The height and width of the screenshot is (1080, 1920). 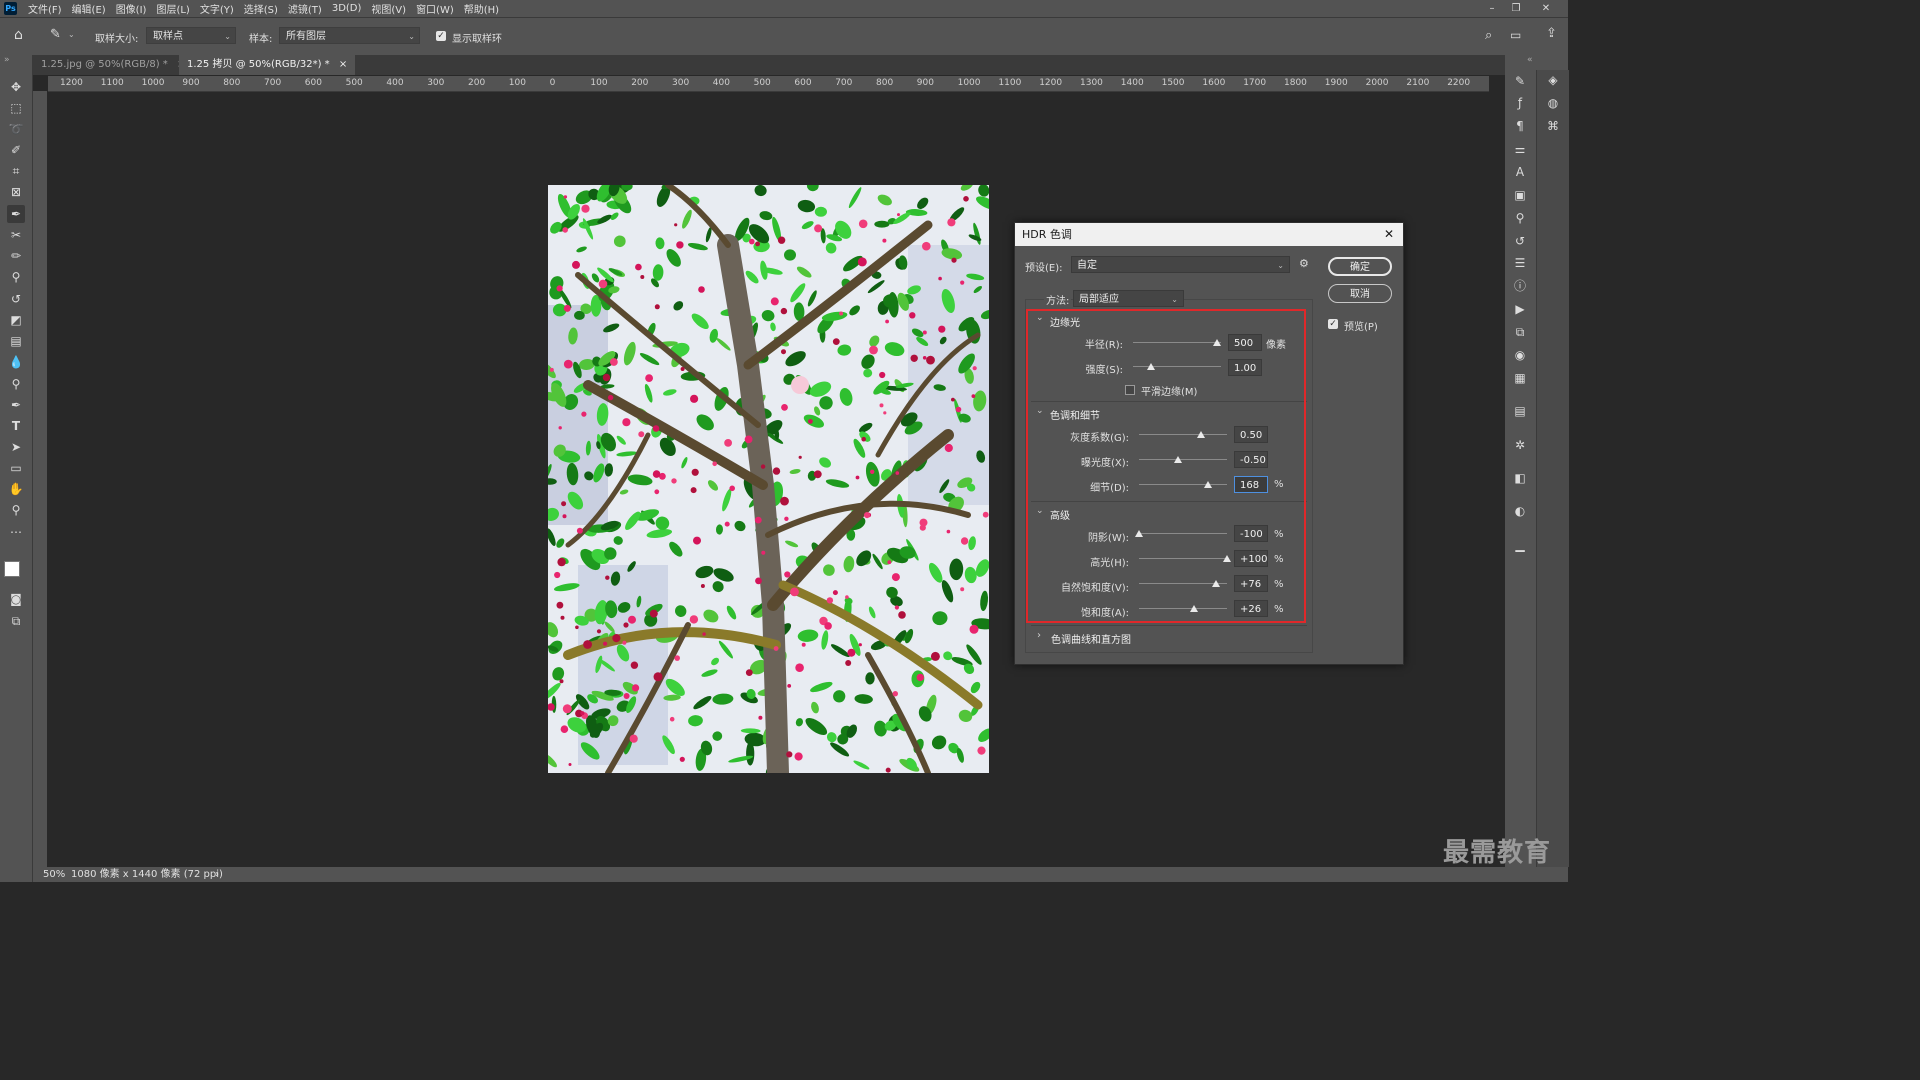 I want to click on lasso-tool-icon: ➰, so click(x=16, y=129).